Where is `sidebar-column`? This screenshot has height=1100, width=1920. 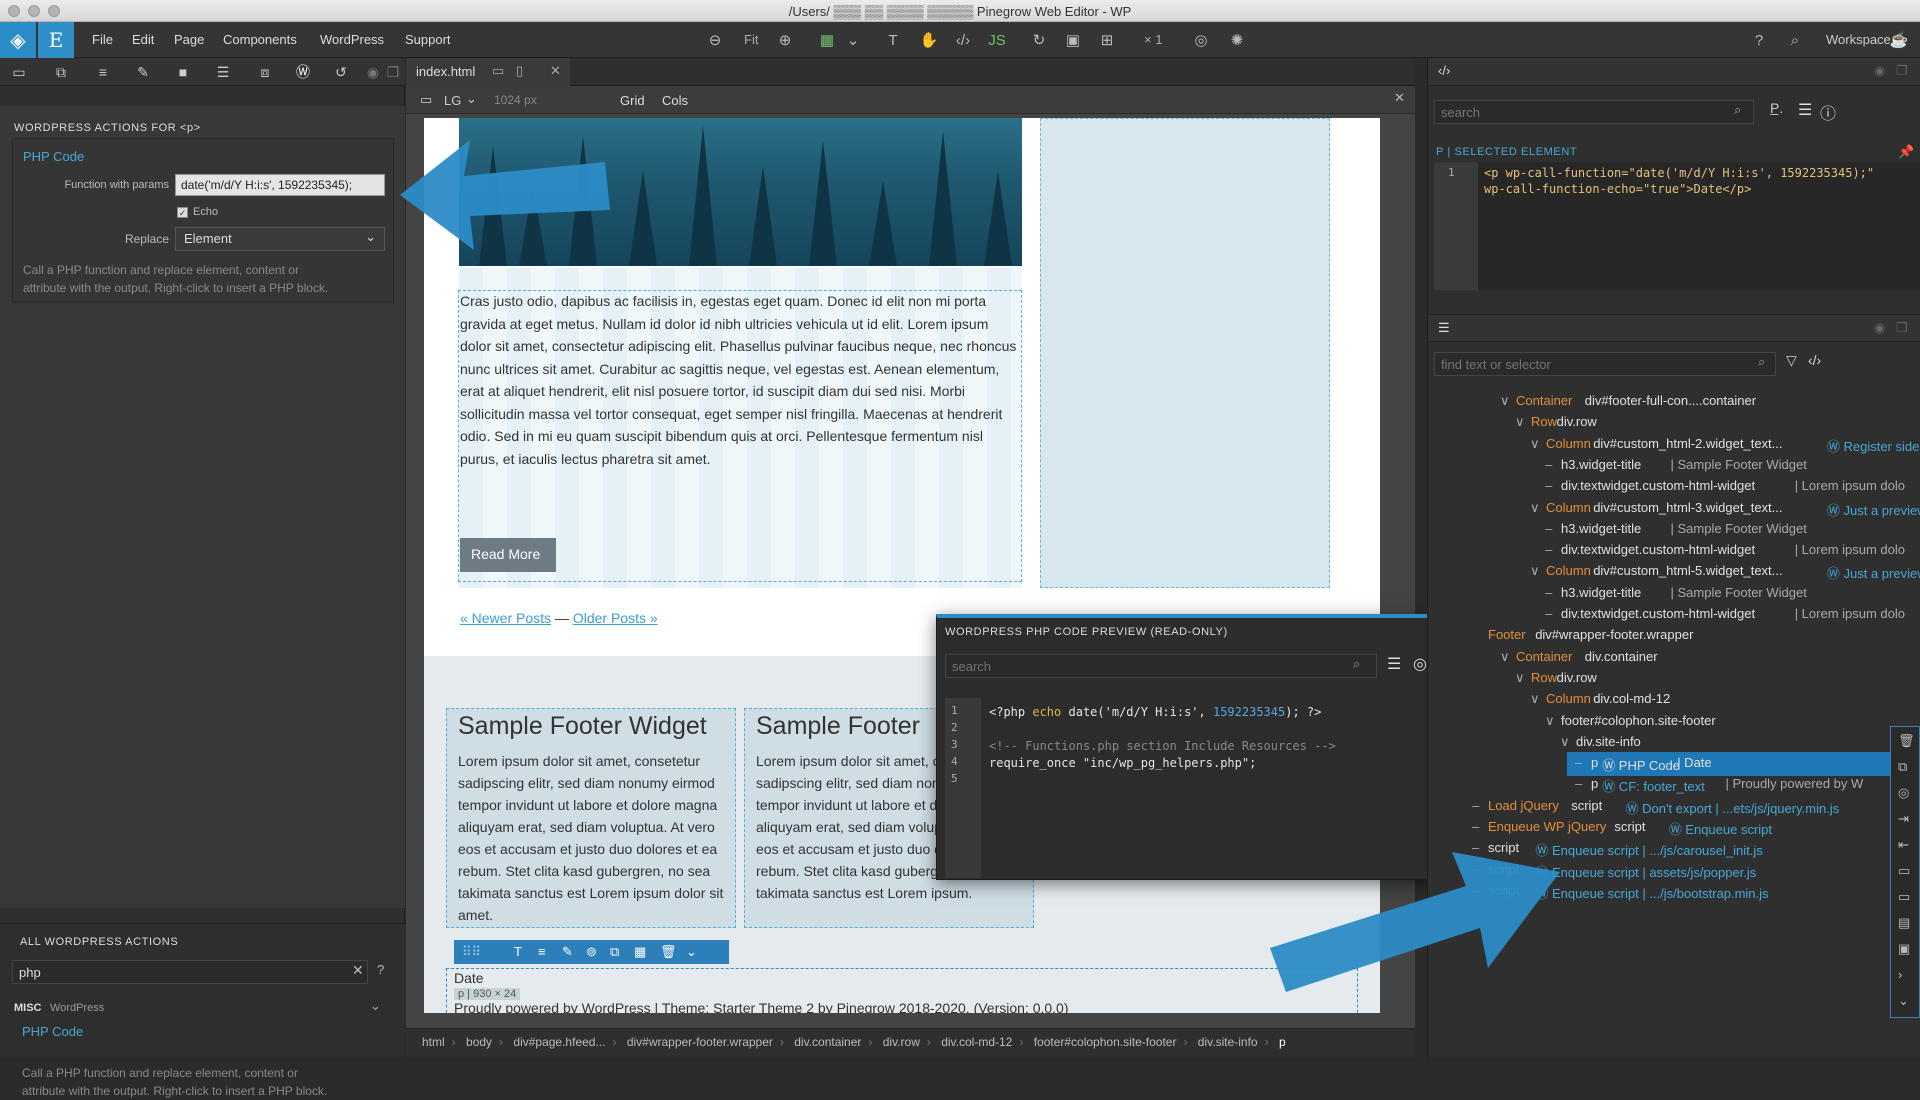
sidebar-column is located at coordinates (1185, 353).